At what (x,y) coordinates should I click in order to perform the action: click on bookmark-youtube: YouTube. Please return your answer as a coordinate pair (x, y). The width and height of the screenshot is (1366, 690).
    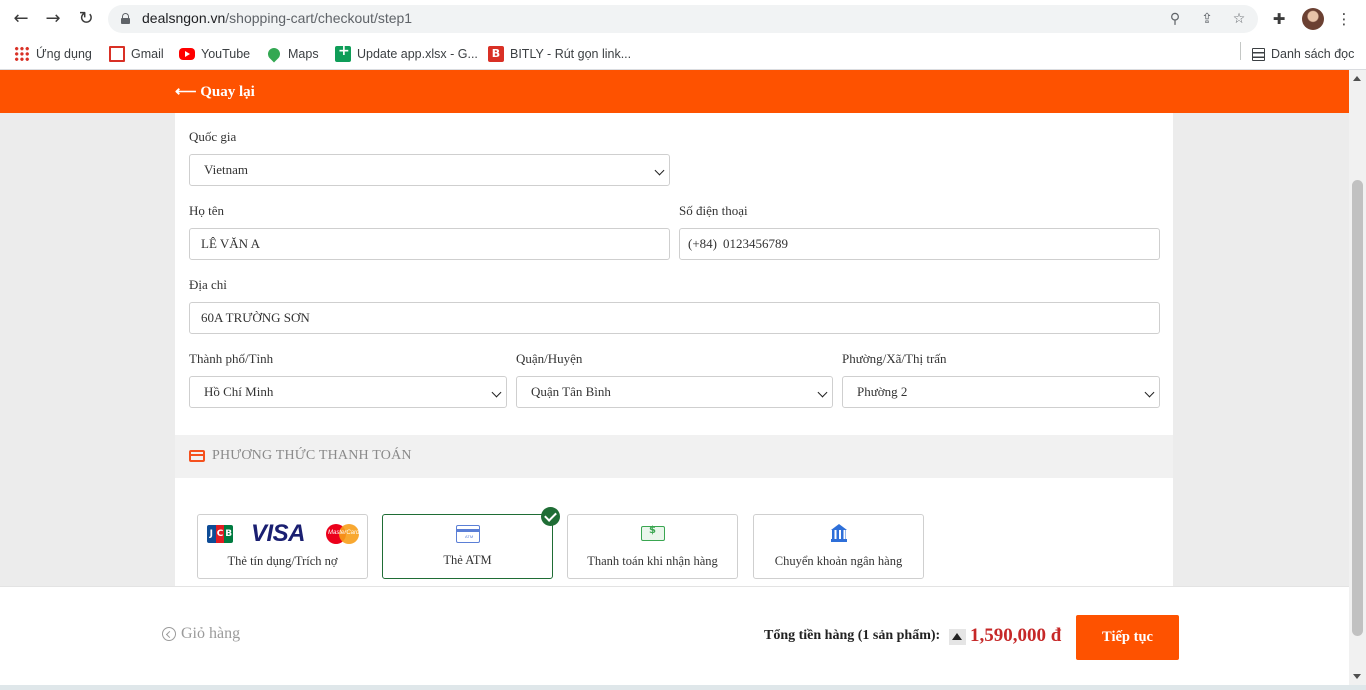
    Looking at the image, I should click on (214, 54).